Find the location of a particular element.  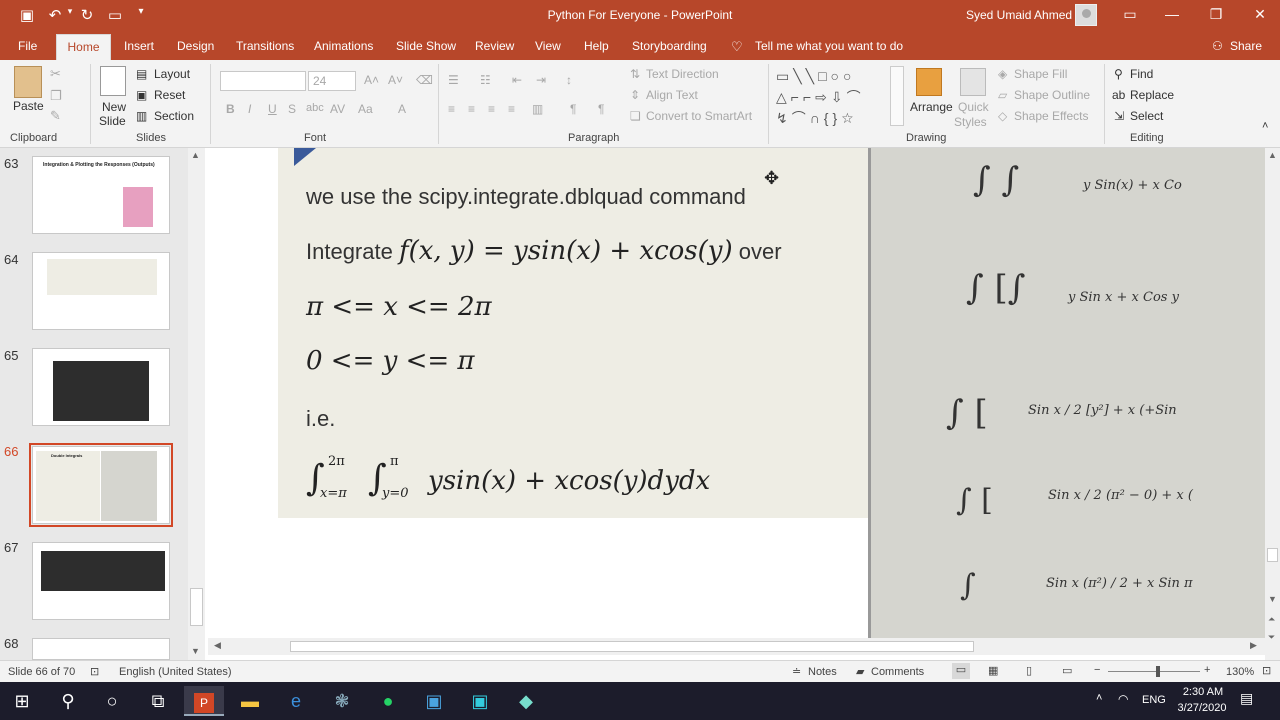

next-slide-icon: ⏷ is located at coordinates (1271, 637).